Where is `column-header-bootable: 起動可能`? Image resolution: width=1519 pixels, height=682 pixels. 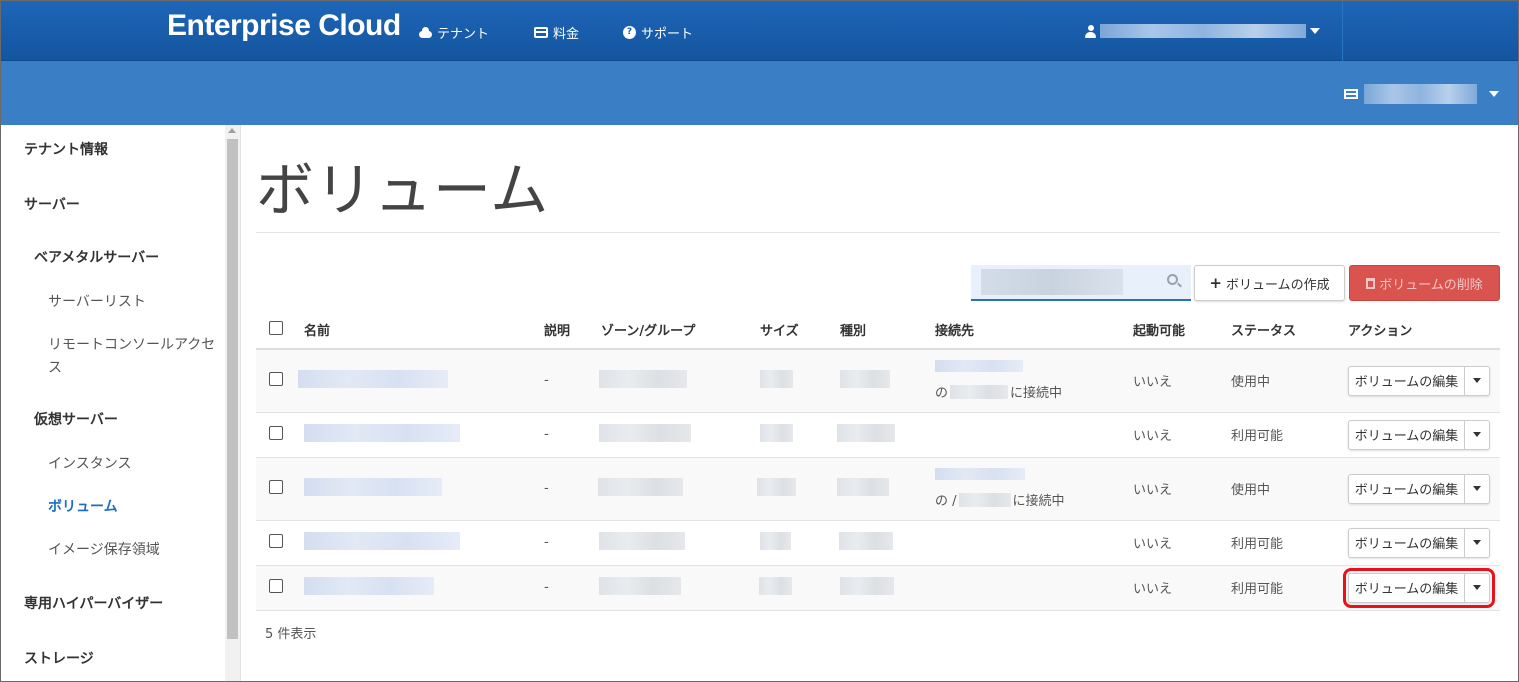
column-header-bootable: 起動可能 is located at coordinates (1182, 330).